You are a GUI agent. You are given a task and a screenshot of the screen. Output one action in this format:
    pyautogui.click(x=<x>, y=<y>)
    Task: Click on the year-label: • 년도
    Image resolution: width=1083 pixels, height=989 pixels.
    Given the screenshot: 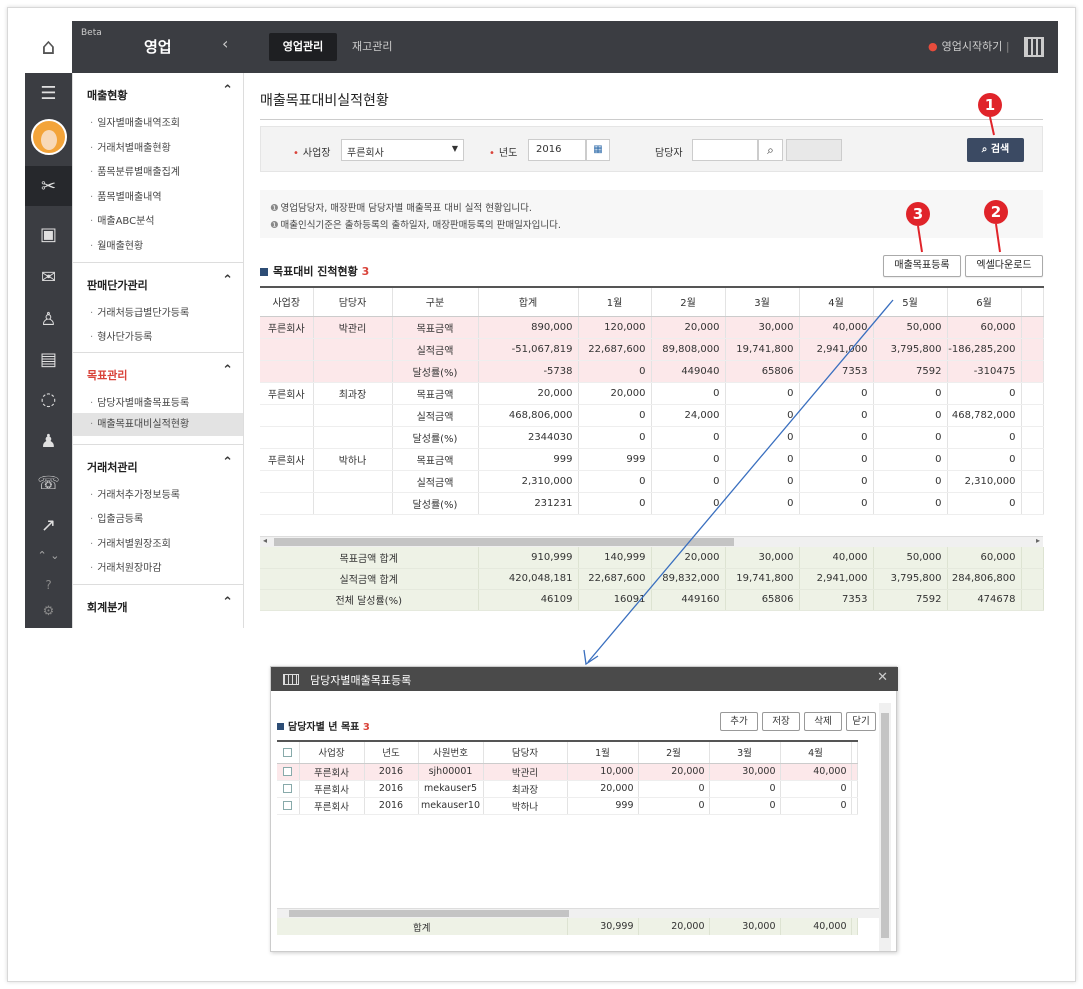 What is the action you would take?
    pyautogui.click(x=503, y=153)
    